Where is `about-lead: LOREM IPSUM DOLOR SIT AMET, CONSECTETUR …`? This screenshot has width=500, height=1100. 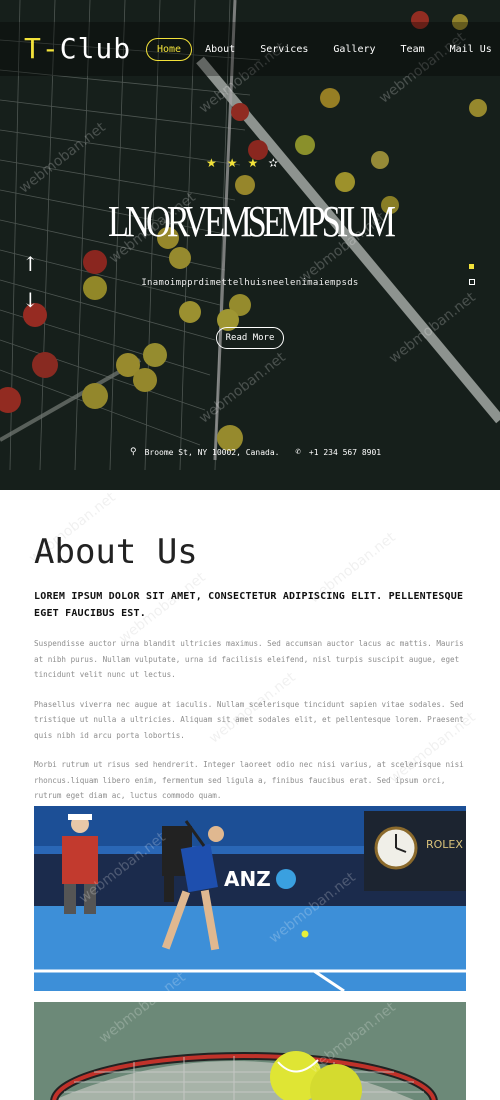 about-lead: LOREM IPSUM DOLOR SIT AMET, CONSECTETUR … is located at coordinates (249, 605).